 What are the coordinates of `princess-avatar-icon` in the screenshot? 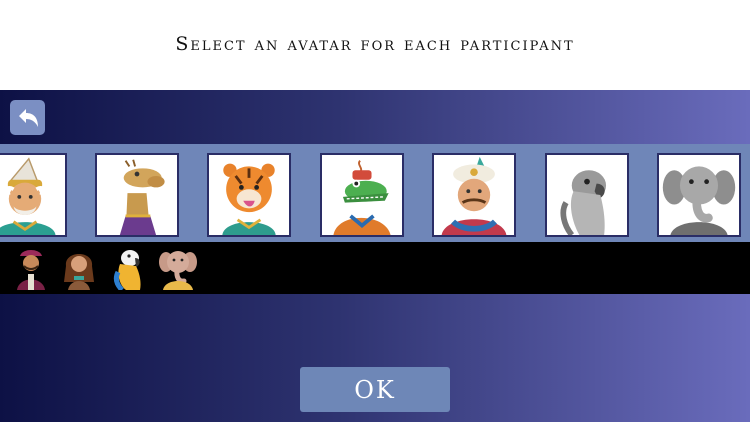 It's located at (79, 272).